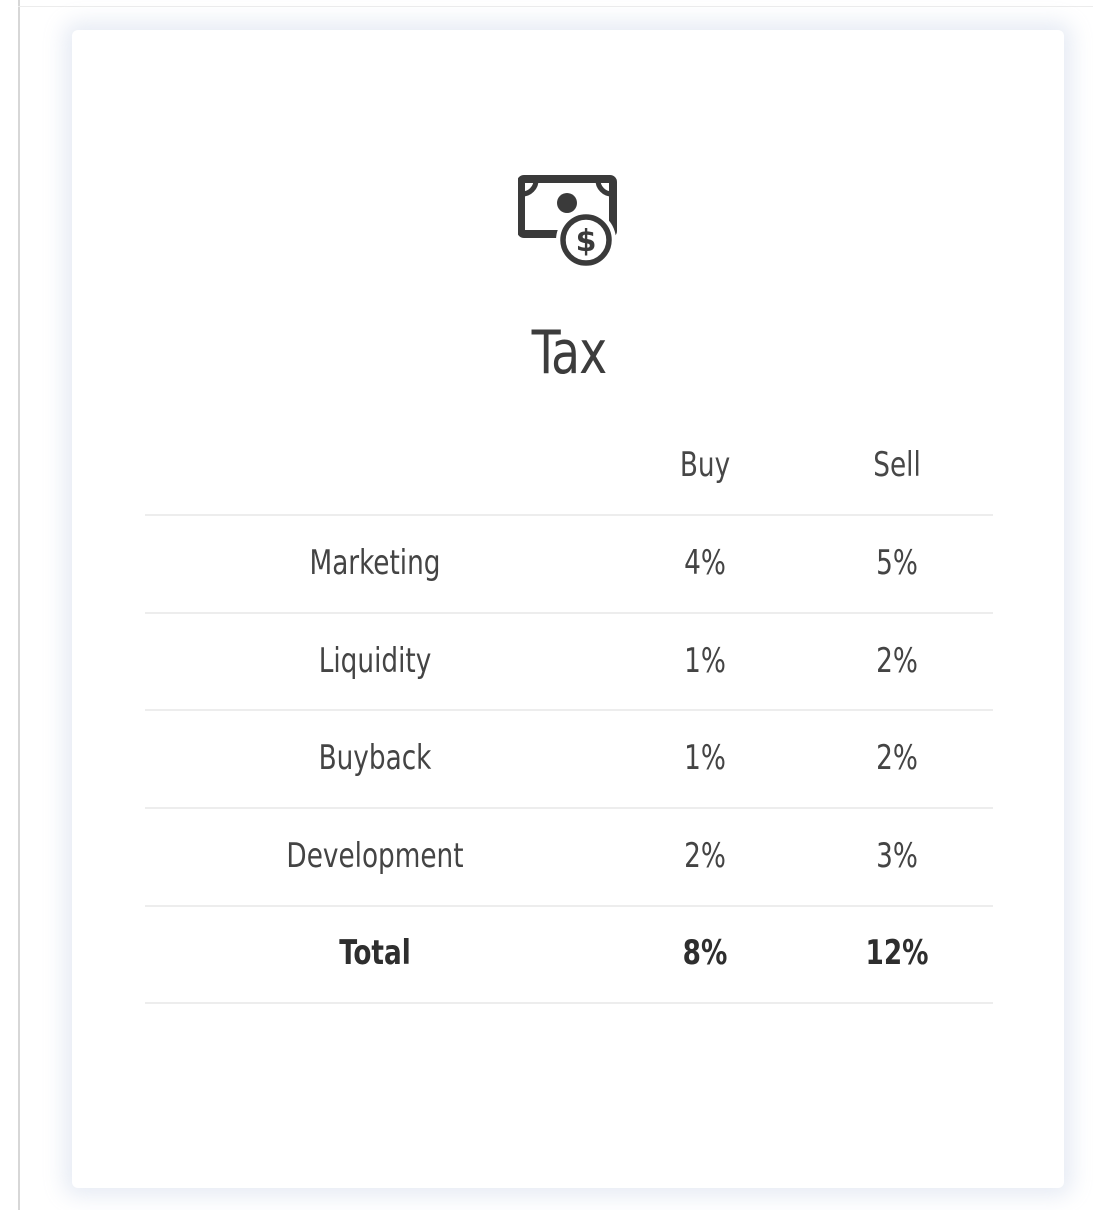 This screenshot has width=1093, height=1210. I want to click on cell-liquidity-buy: 1%, so click(705, 661).